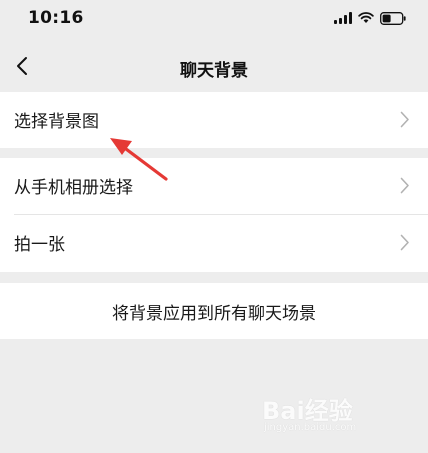 This screenshot has height=453, width=428. I want to click on row-label: 选择背景图, so click(56, 122).